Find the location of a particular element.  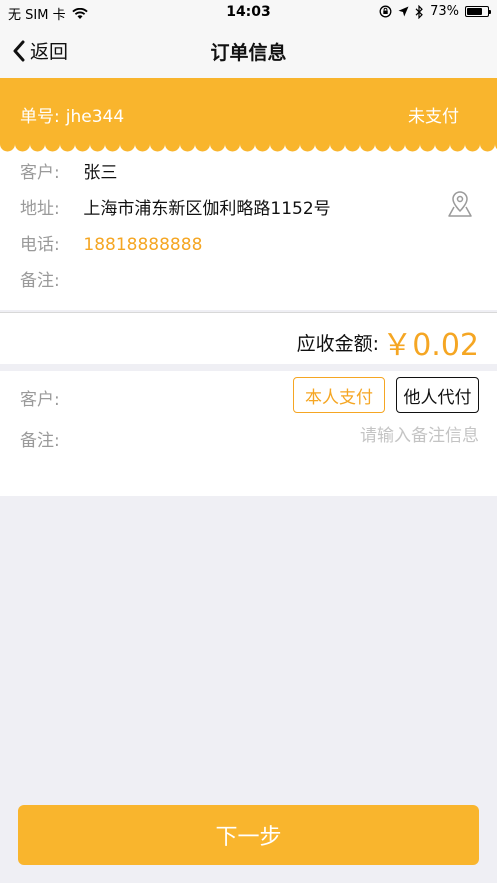

battery-icon is located at coordinates (478, 11).